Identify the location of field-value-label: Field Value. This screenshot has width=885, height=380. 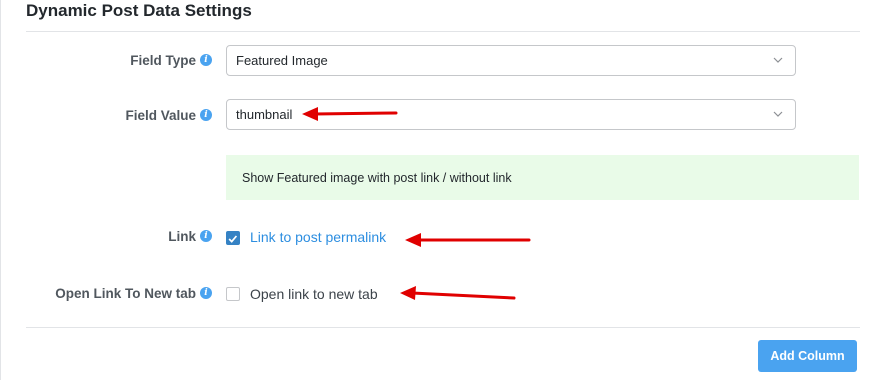
(160, 115).